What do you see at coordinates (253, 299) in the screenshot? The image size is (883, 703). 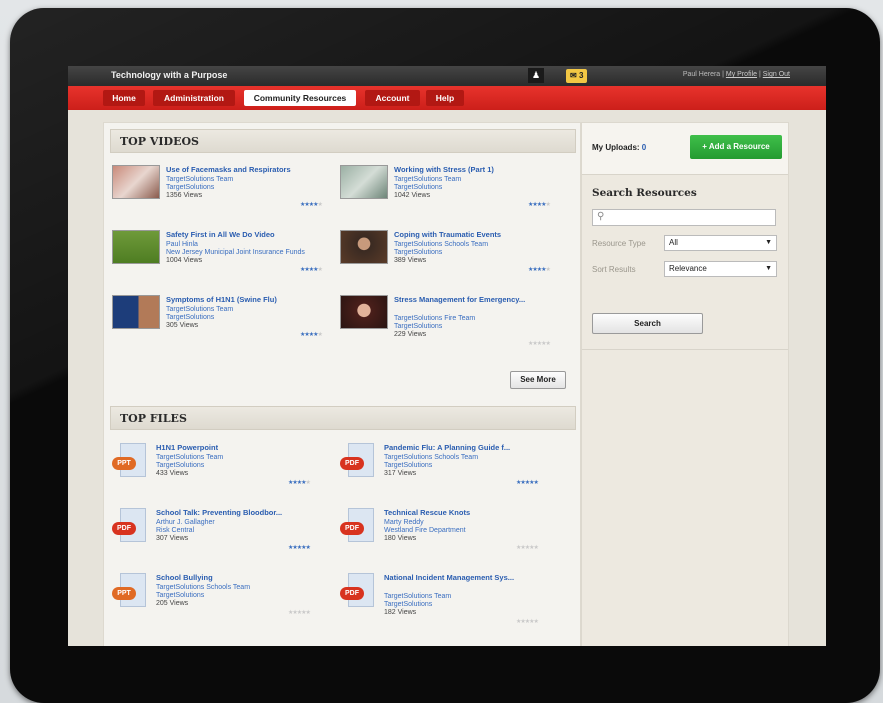 I see `video-title: Symptoms of H1N1 (Swine Flu)` at bounding box center [253, 299].